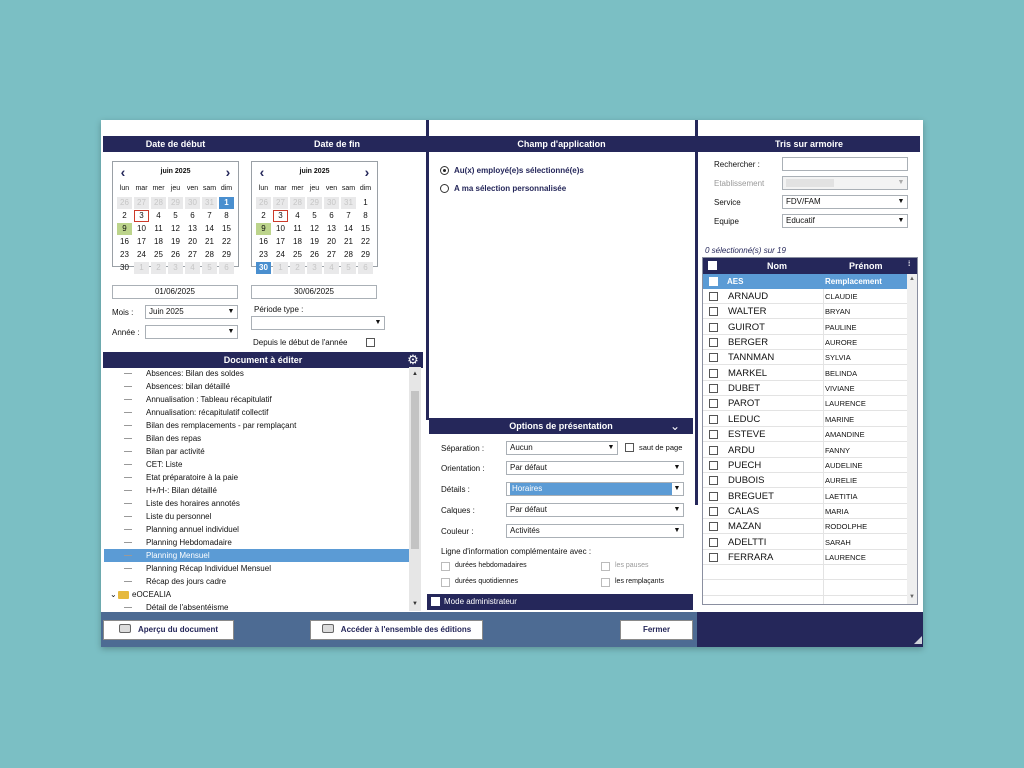 This screenshot has height=768, width=1024. Describe the element at coordinates (365, 229) in the screenshot. I see `calendar-day: 15` at that location.